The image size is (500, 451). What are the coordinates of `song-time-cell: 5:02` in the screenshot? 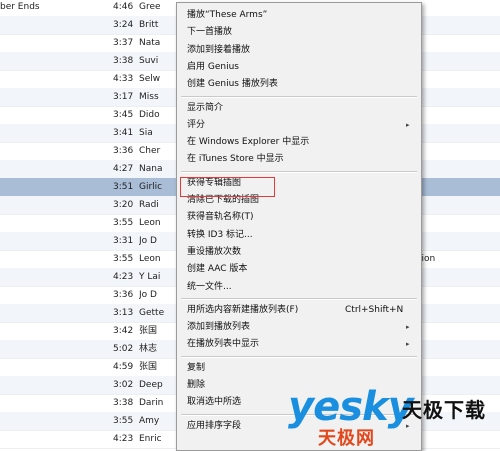 It's located at (123, 349).